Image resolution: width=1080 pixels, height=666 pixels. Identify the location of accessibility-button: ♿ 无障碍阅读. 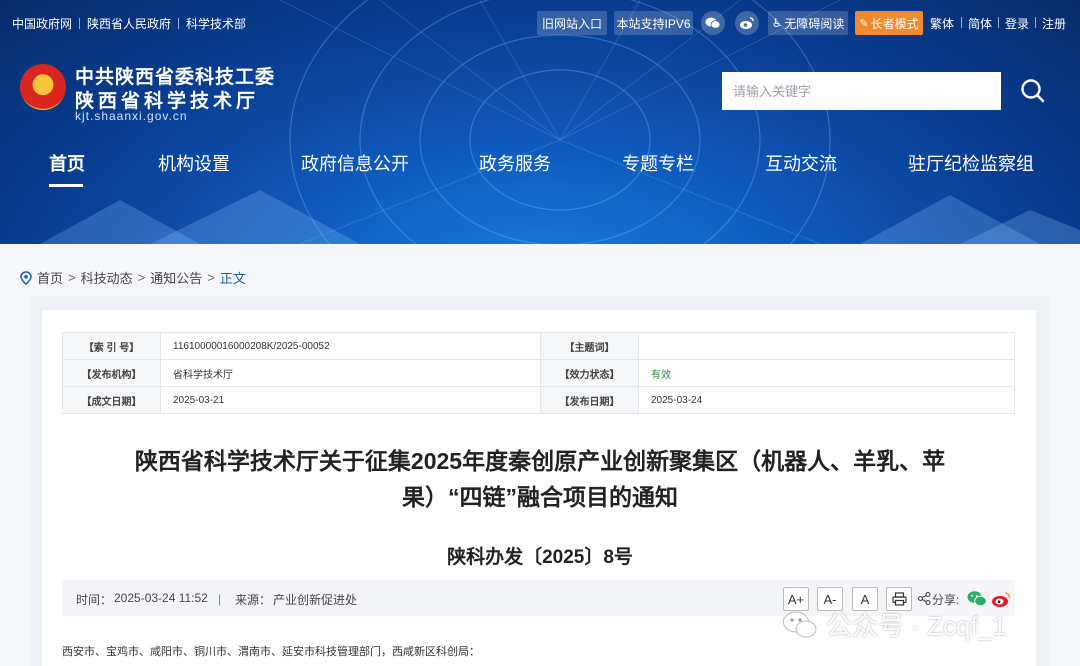
(808, 23).